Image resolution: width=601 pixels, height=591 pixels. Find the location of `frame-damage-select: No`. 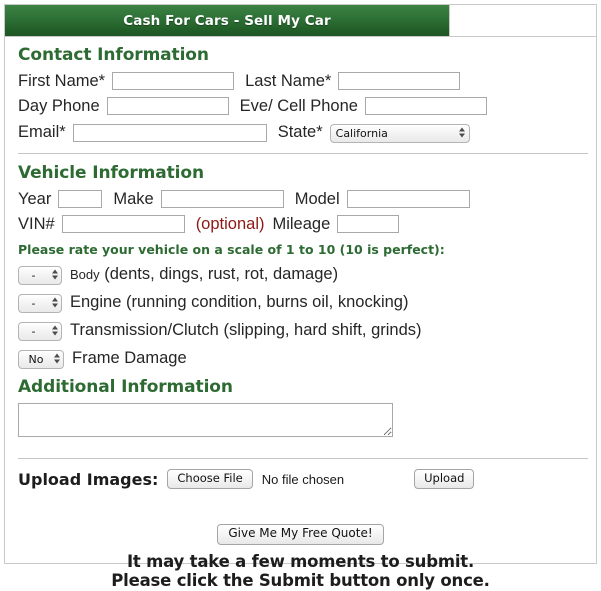

frame-damage-select: No is located at coordinates (41, 359).